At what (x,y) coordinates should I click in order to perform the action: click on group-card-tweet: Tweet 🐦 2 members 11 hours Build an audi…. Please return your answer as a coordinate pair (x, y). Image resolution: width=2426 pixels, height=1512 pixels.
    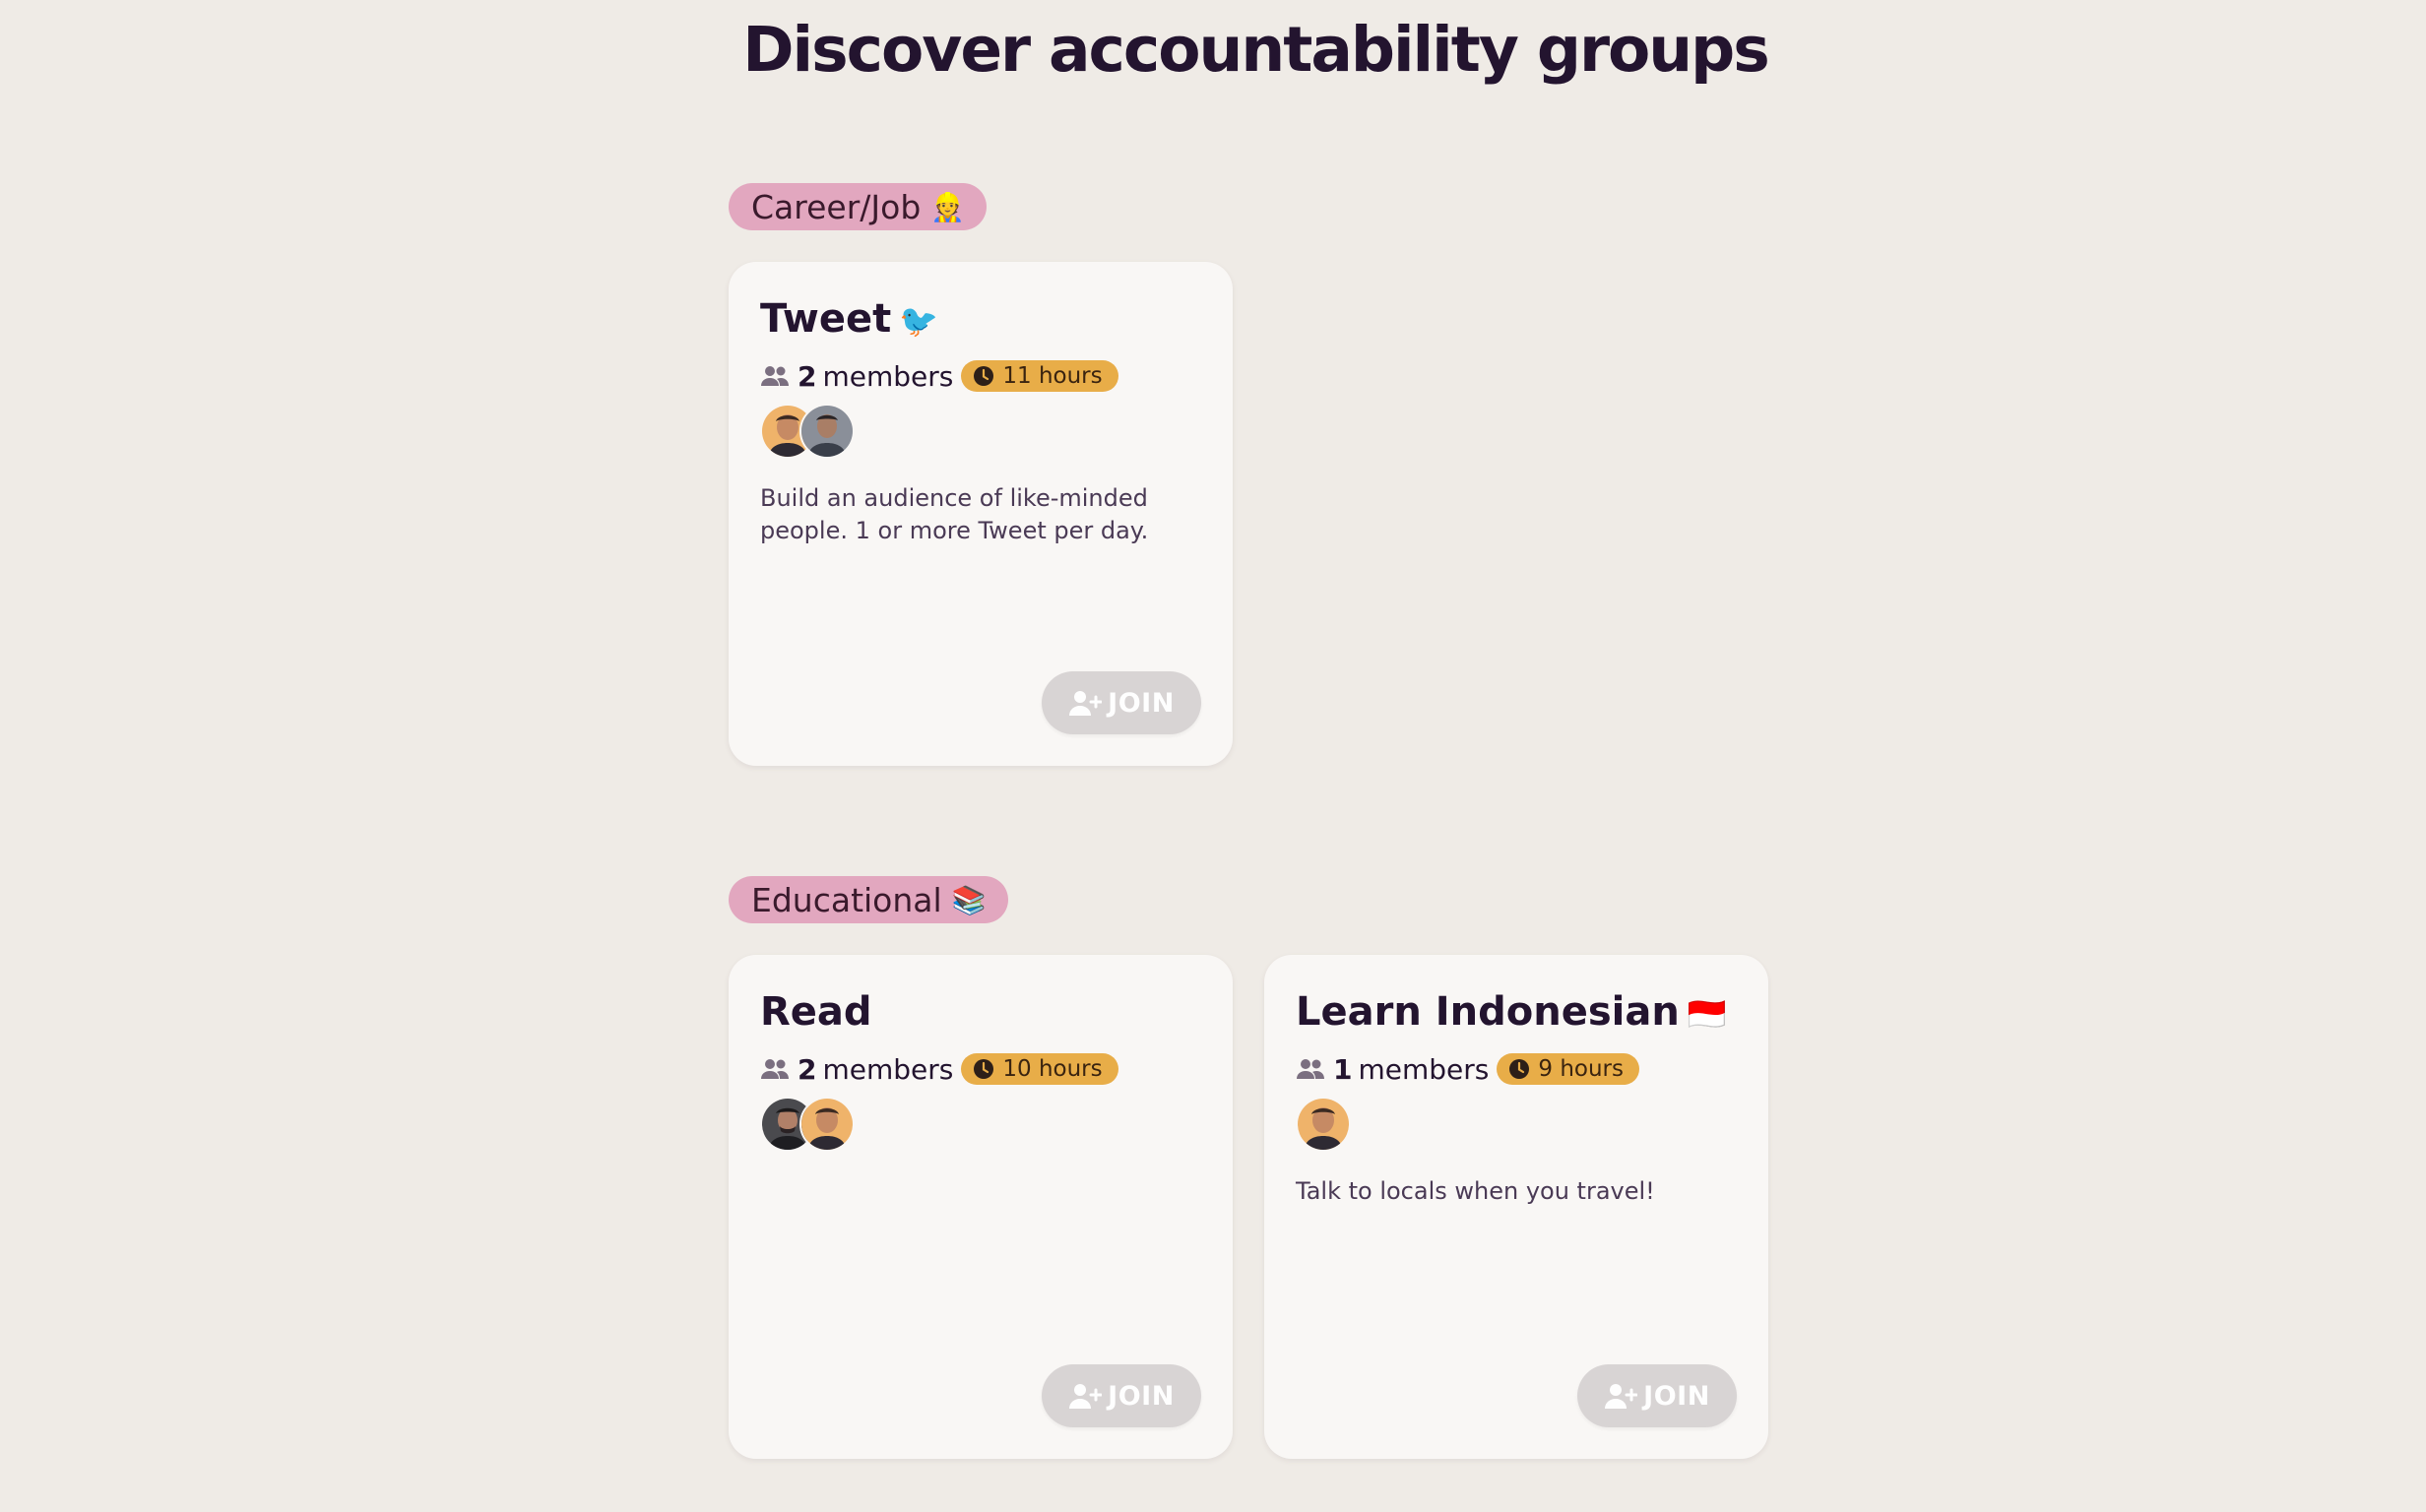
    Looking at the image, I should click on (981, 514).